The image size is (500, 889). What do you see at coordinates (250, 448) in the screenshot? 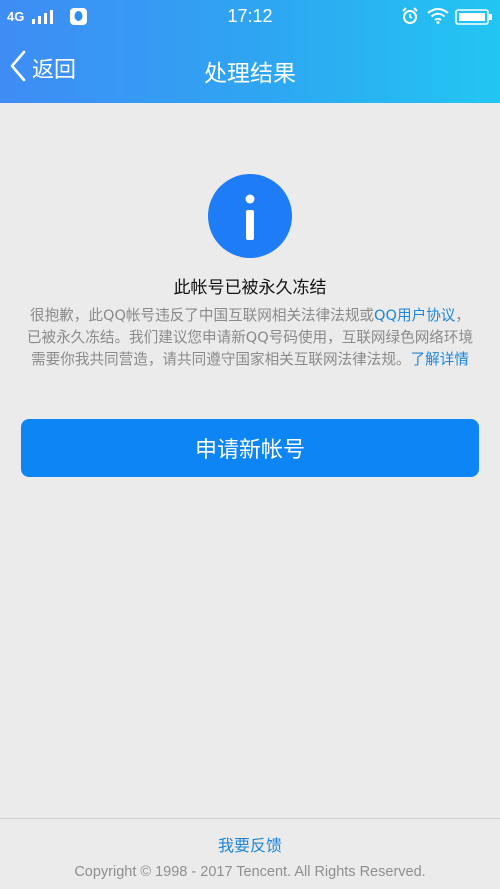
I see `apply-new-account-button: 申请新帐号` at bounding box center [250, 448].